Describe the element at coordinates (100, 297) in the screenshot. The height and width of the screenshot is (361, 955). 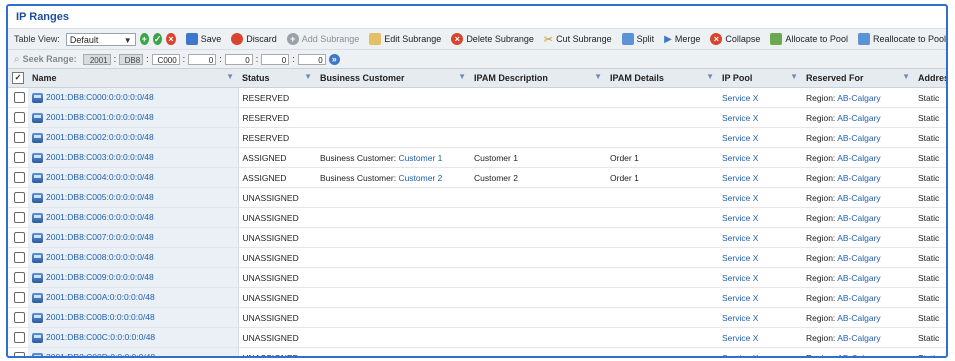
I see `range-name-link: 2001:DB8:C00A:0:0:0:0:0/48` at that location.